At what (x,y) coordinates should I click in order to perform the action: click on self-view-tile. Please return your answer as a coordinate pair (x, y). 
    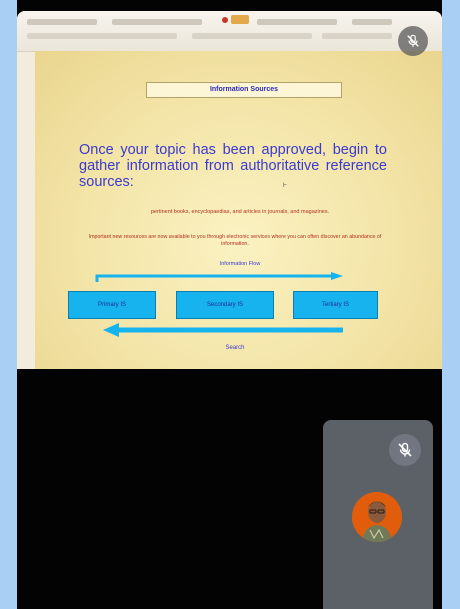
    Looking at the image, I should click on (378, 514).